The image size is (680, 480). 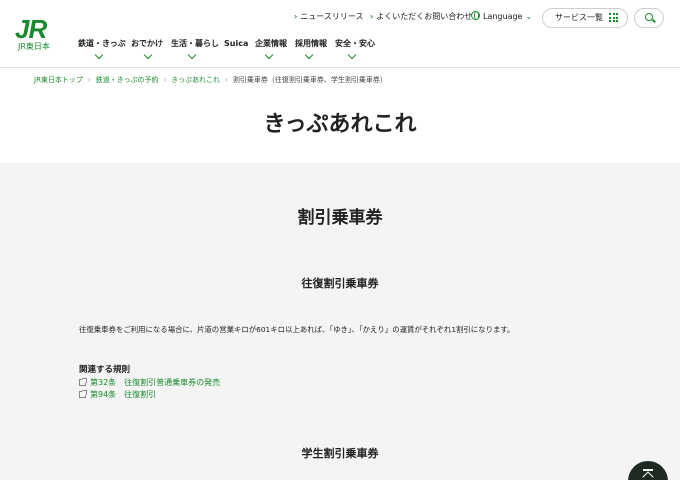 What do you see at coordinates (424, 16) in the screenshot?
I see `faq-label: よくいただくお問い合わせ` at bounding box center [424, 16].